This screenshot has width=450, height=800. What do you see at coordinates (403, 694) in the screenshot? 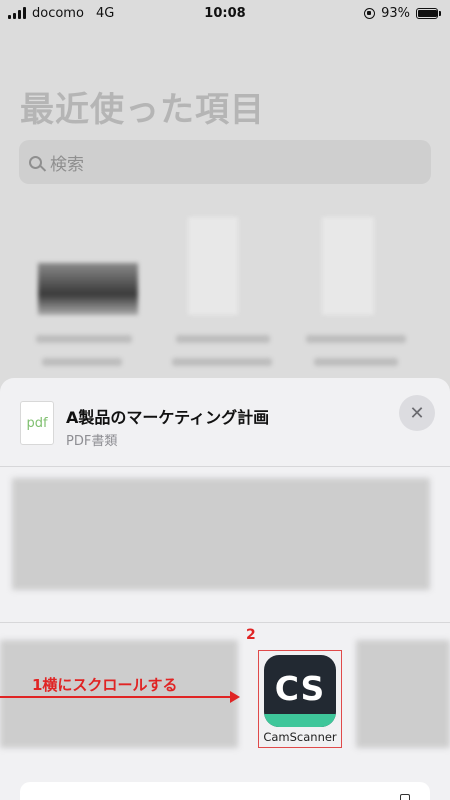
I see `app-placeholder` at bounding box center [403, 694].